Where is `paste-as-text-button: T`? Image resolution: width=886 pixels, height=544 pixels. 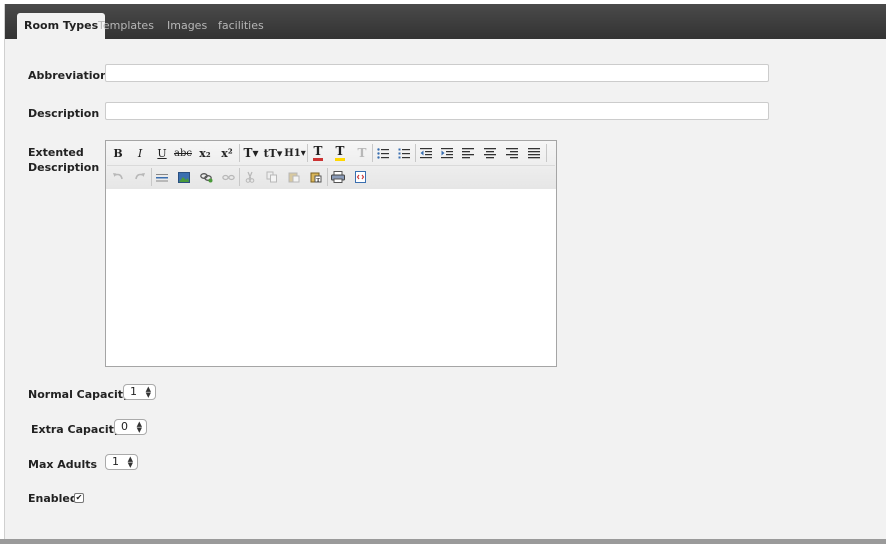
paste-as-text-button: T is located at coordinates (316, 177).